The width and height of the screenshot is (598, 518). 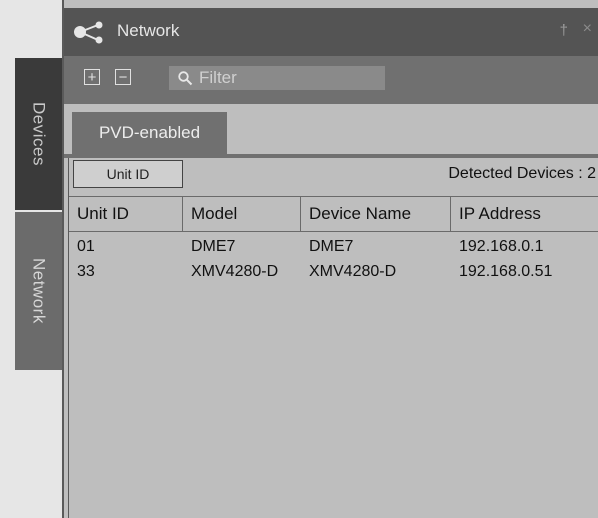 I want to click on expand-all-button: +, so click(x=92, y=77).